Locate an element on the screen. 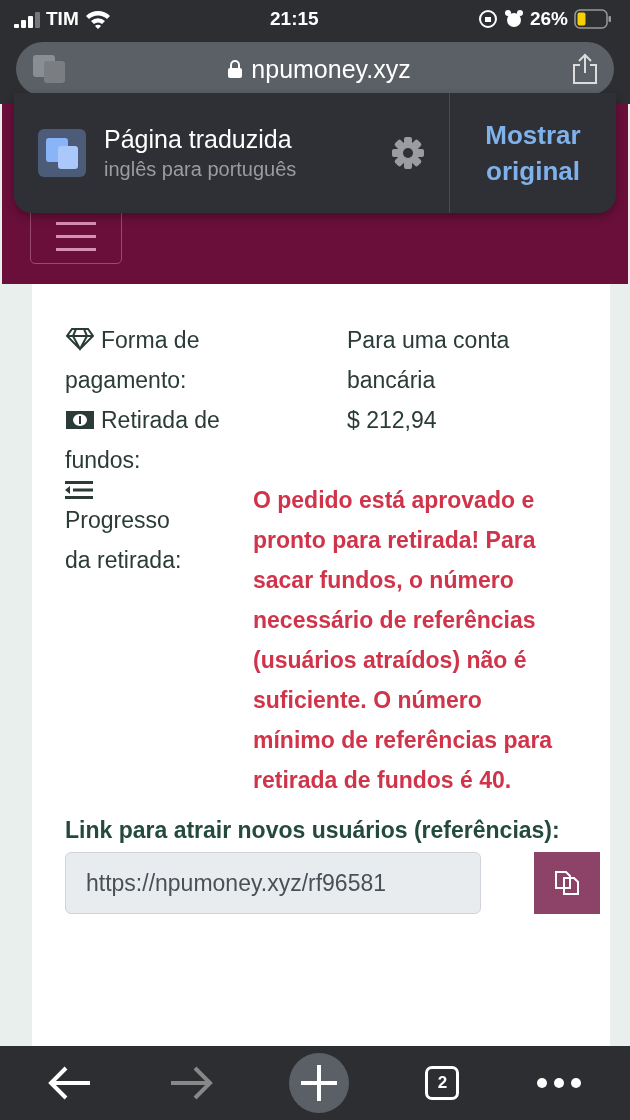  diamond-icon is located at coordinates (80, 339).